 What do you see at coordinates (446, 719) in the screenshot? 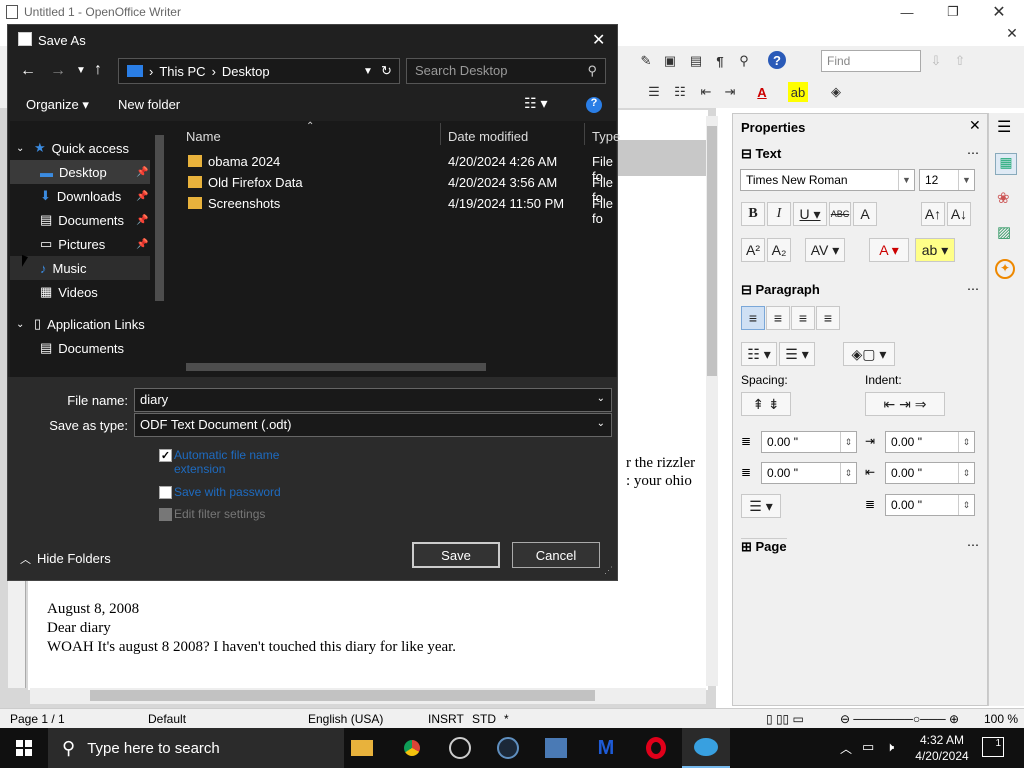
I see `insert-mode: INSRT` at bounding box center [446, 719].